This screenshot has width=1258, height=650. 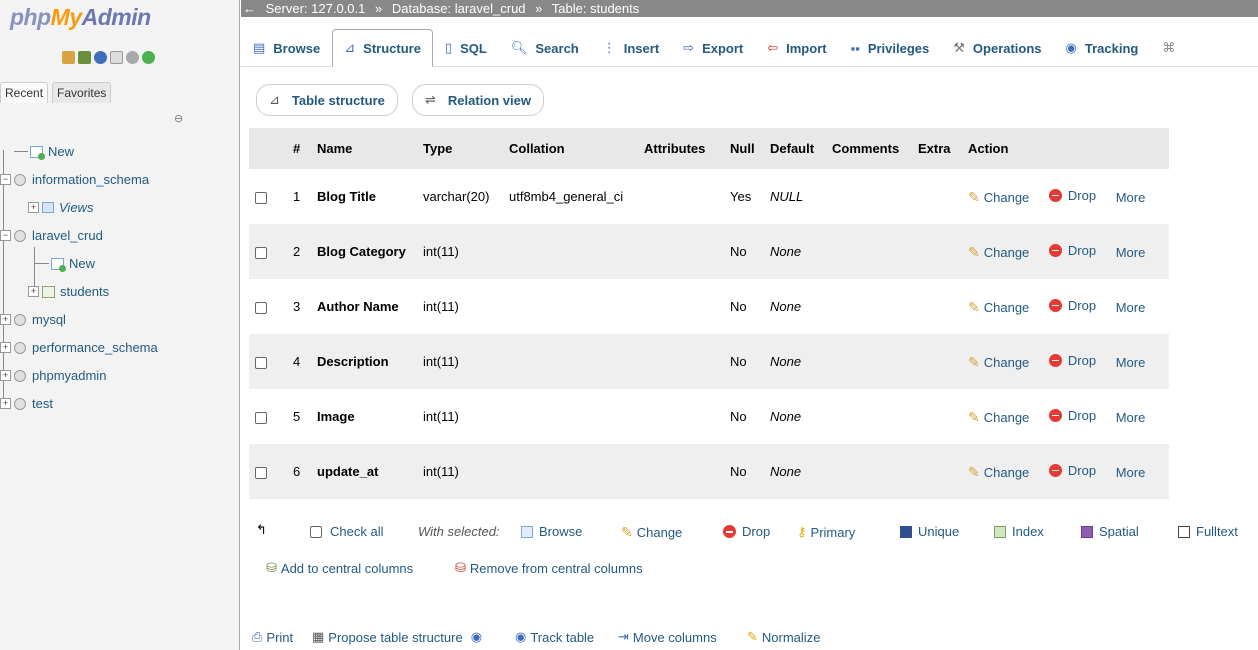 I want to click on spatial-icon, so click(x=1087, y=531).